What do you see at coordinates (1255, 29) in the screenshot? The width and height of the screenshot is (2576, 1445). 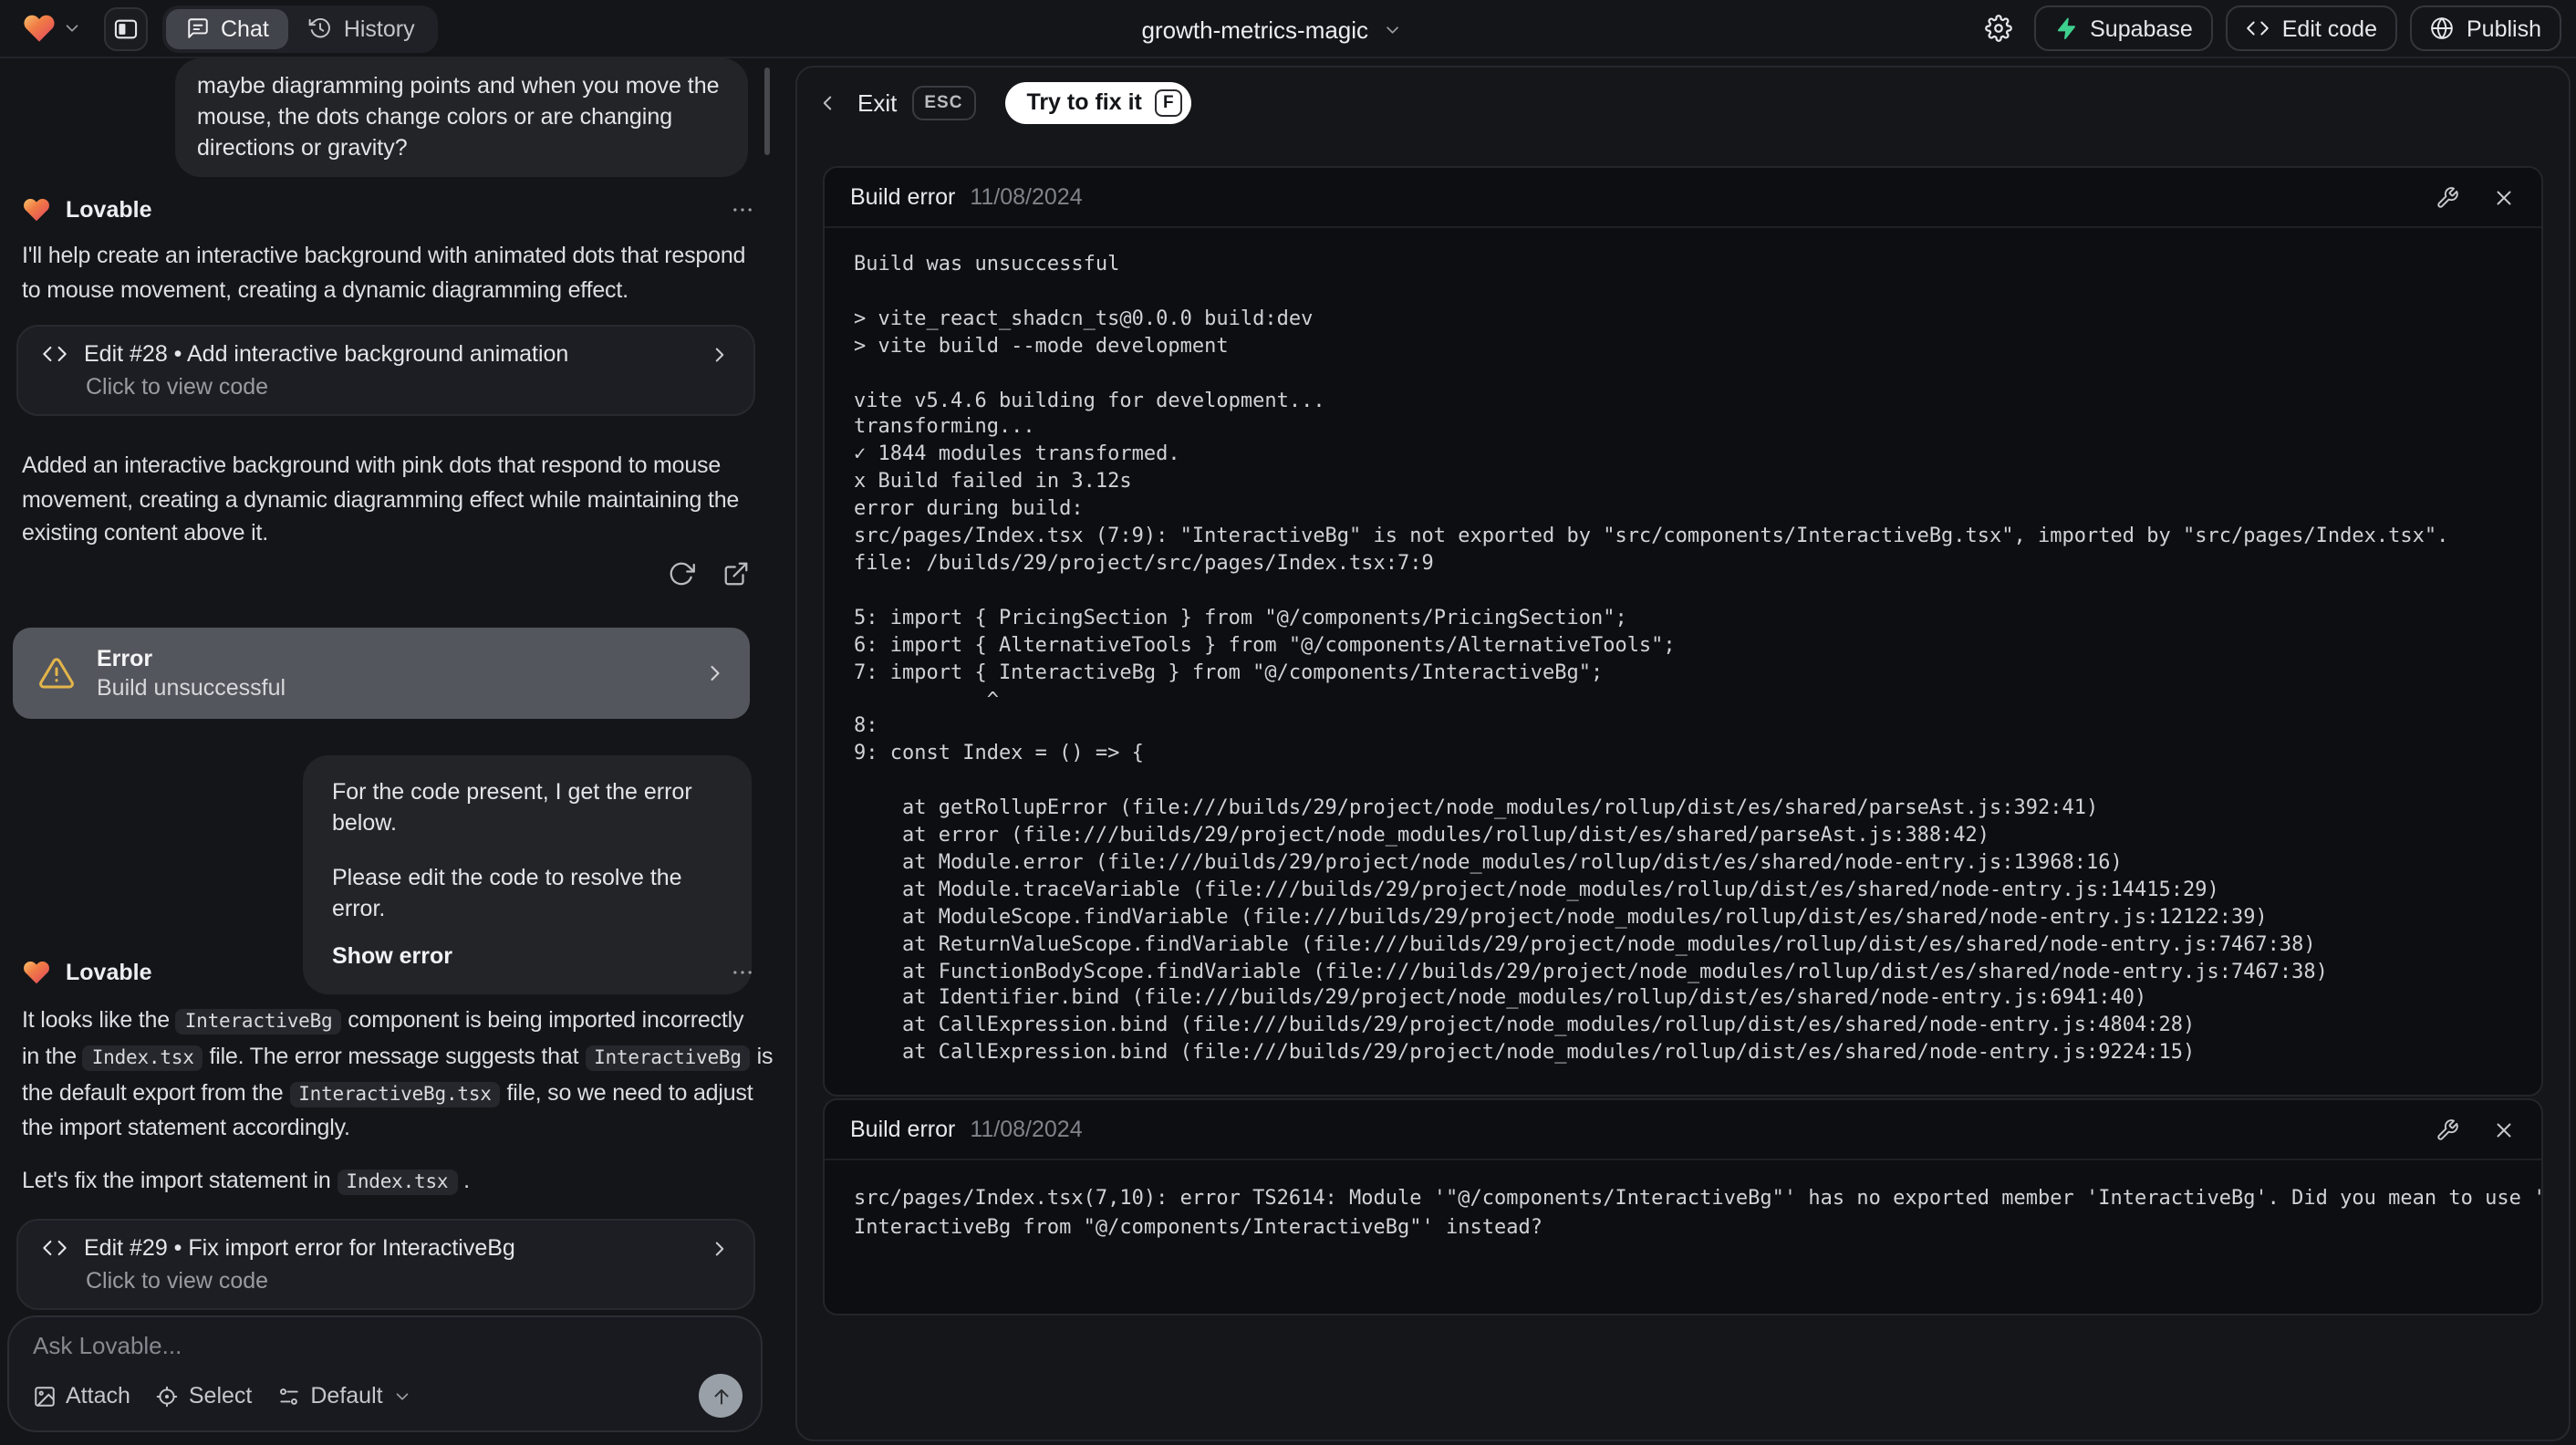 I see `project-title: growth-metrics-magic` at bounding box center [1255, 29].